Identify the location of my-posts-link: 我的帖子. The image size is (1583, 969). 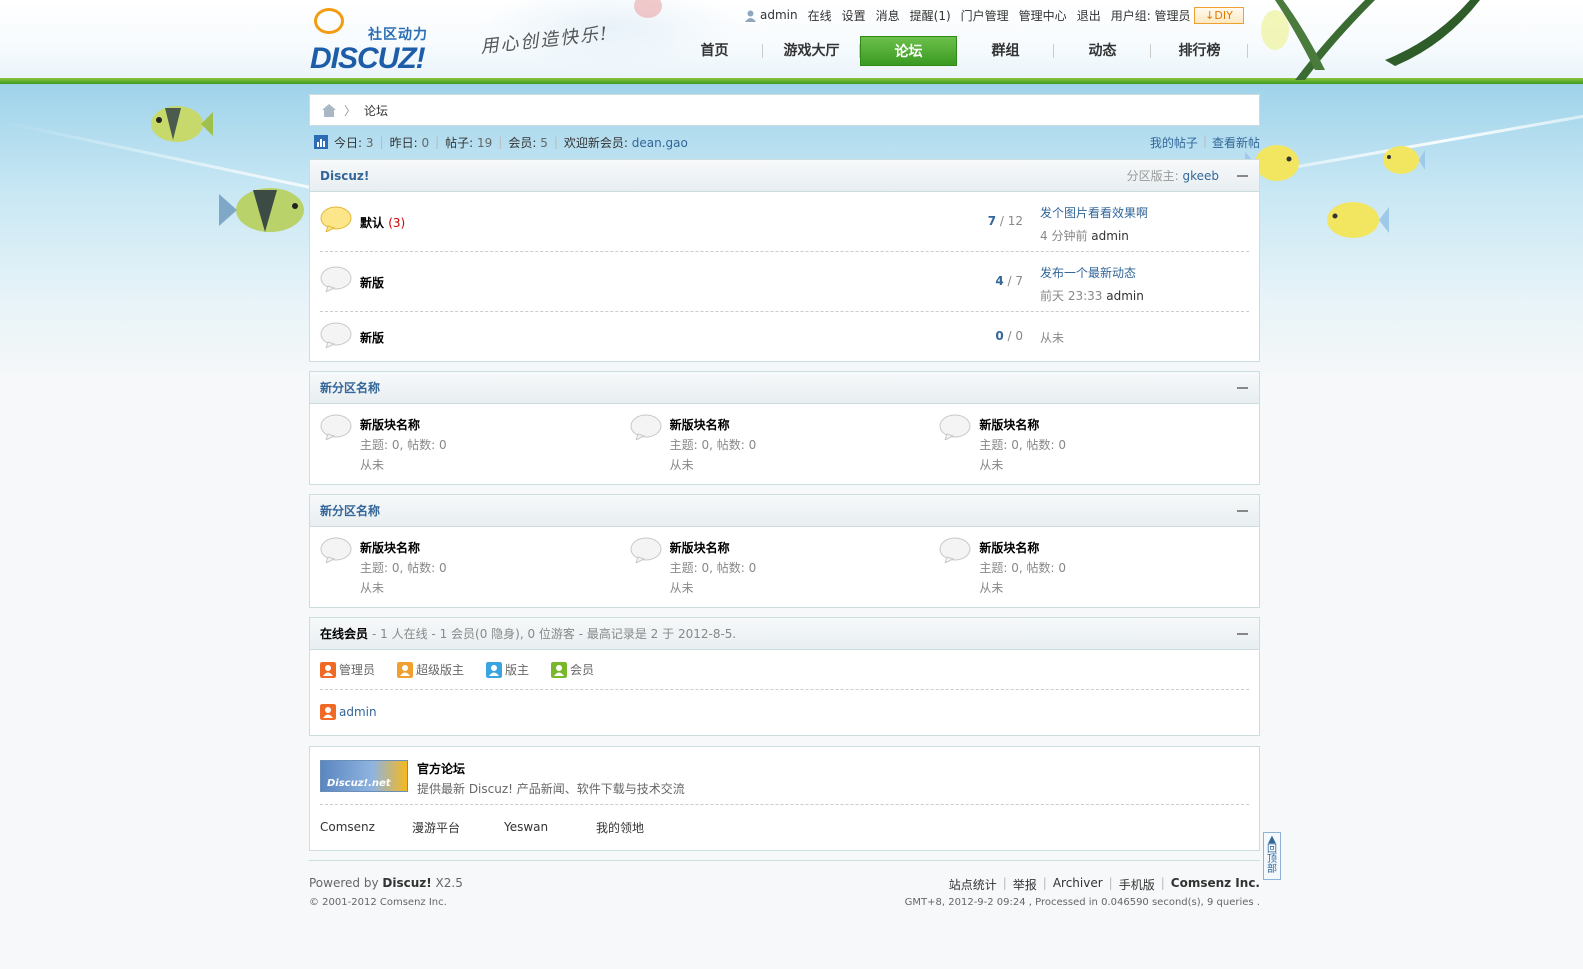
(1174, 142).